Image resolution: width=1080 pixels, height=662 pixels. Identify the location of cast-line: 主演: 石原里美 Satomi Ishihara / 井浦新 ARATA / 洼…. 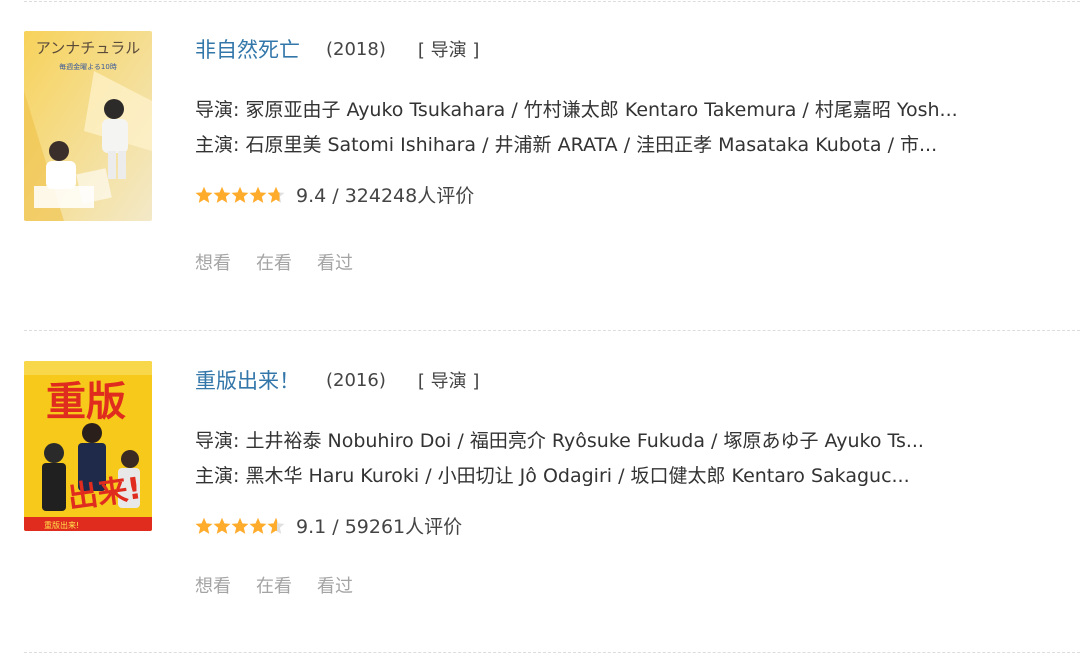
(566, 145).